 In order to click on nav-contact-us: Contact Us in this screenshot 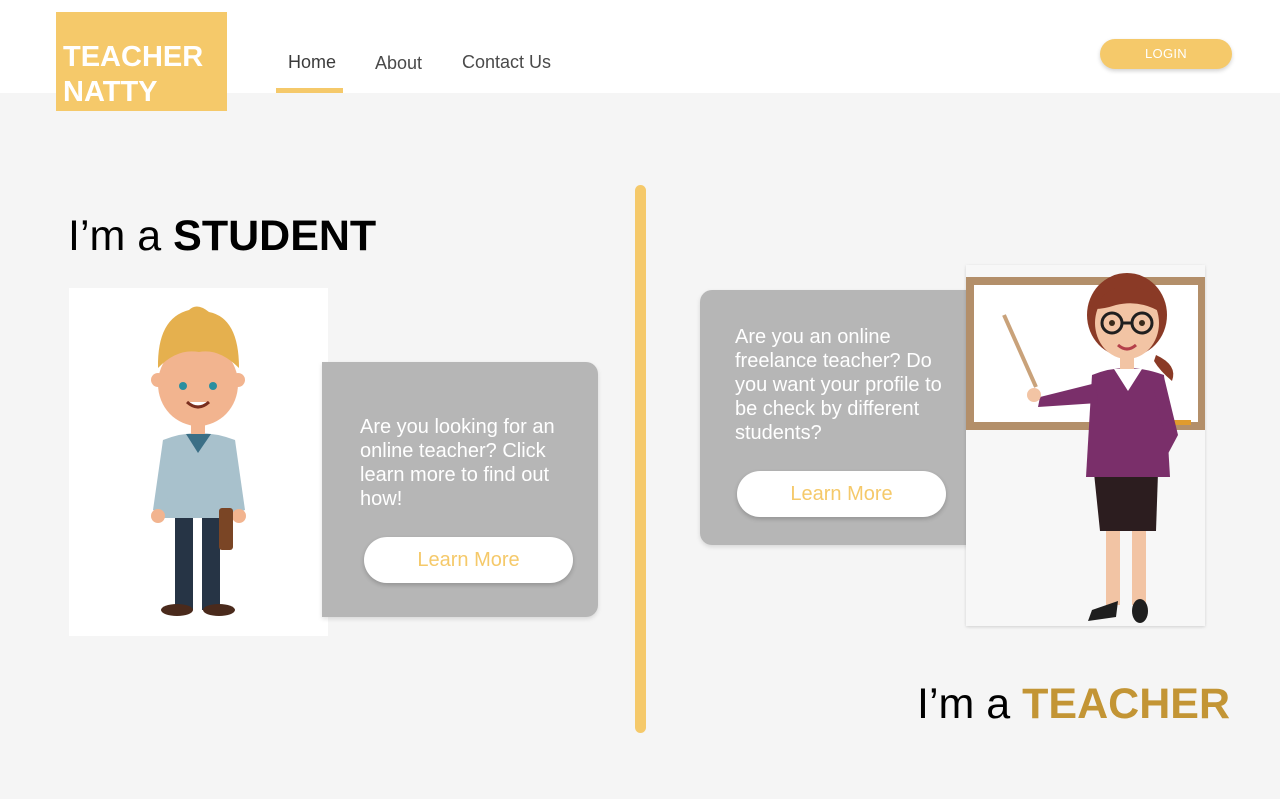, I will do `click(506, 62)`.